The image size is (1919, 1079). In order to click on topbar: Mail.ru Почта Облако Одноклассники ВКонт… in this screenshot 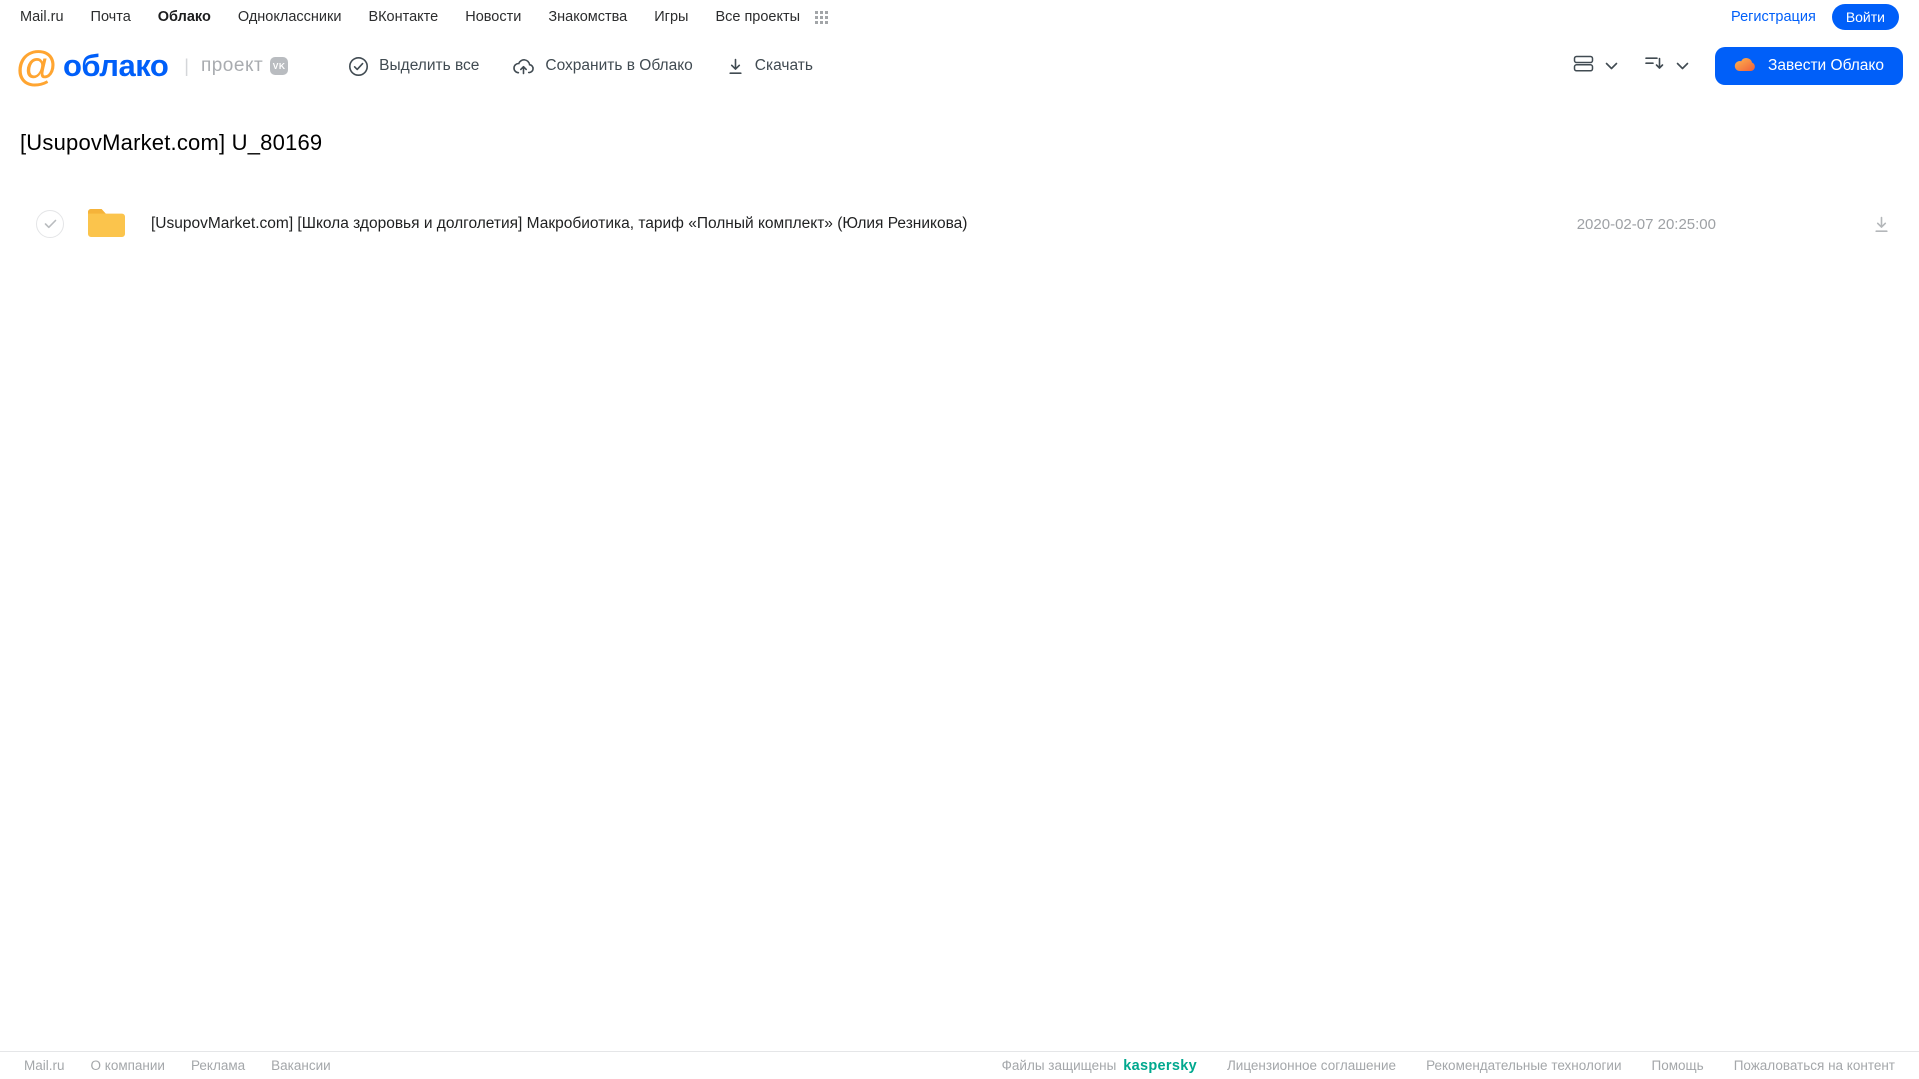, I will do `click(959, 17)`.